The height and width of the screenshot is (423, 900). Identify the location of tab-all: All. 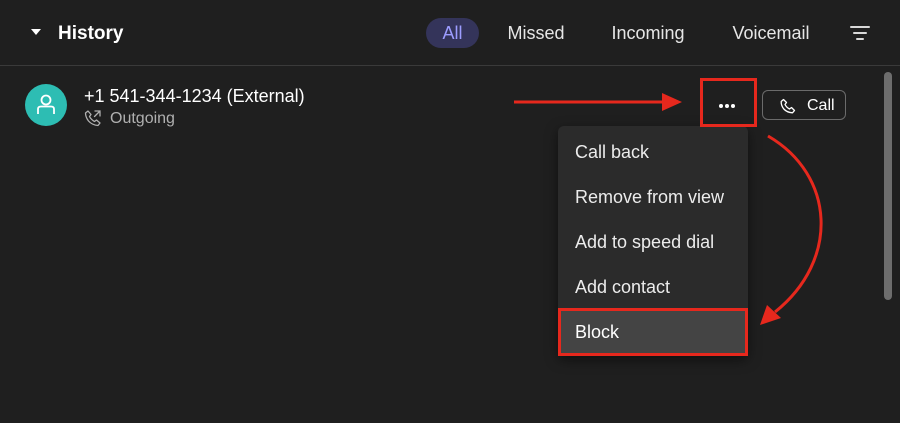
(452, 33).